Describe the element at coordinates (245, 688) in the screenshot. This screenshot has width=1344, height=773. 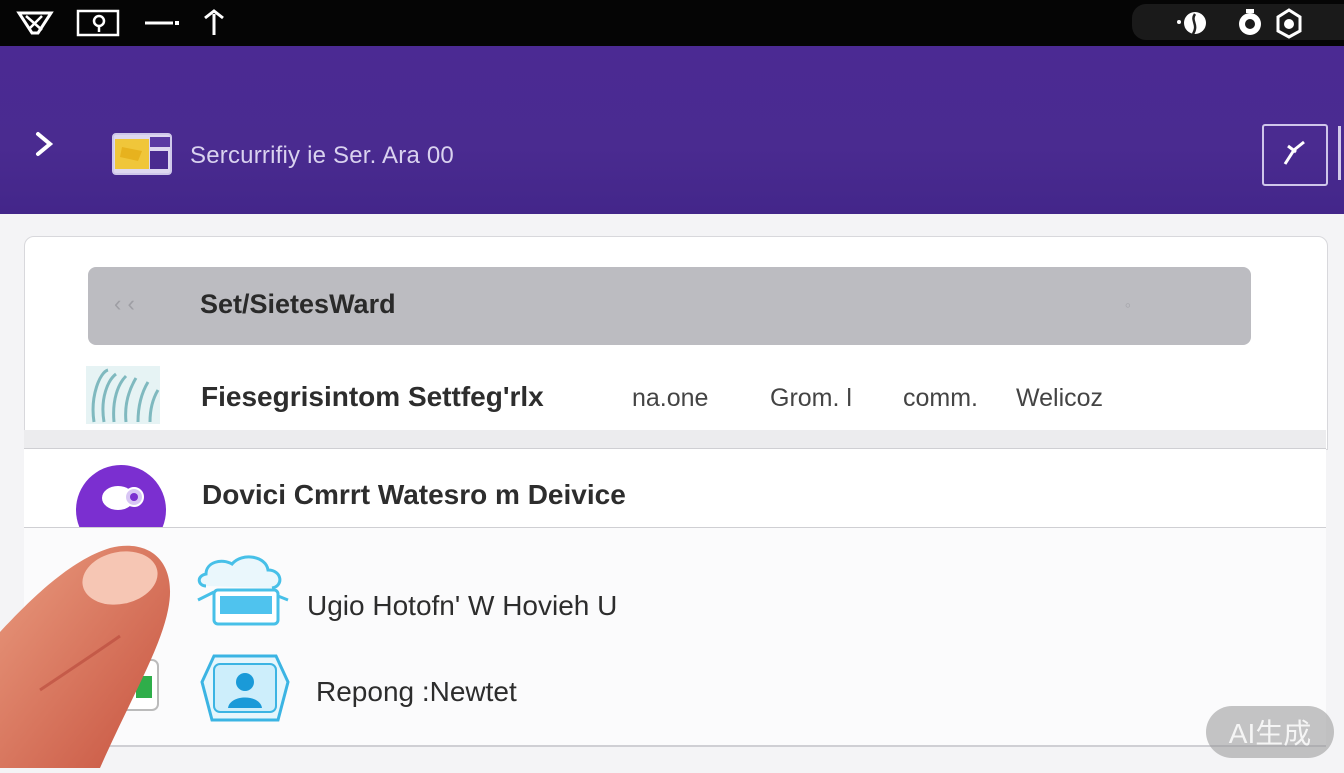
I see `user-profile-icon` at that location.